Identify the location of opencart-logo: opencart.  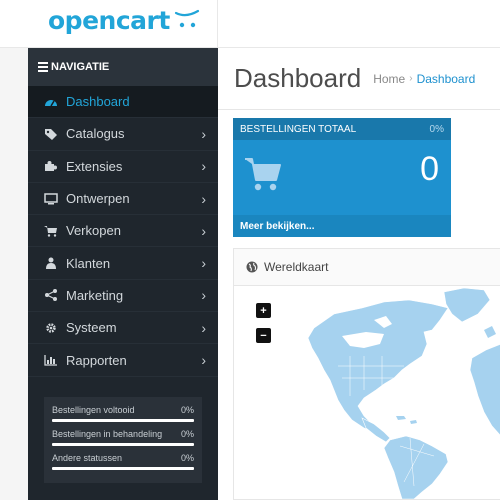
(124, 20).